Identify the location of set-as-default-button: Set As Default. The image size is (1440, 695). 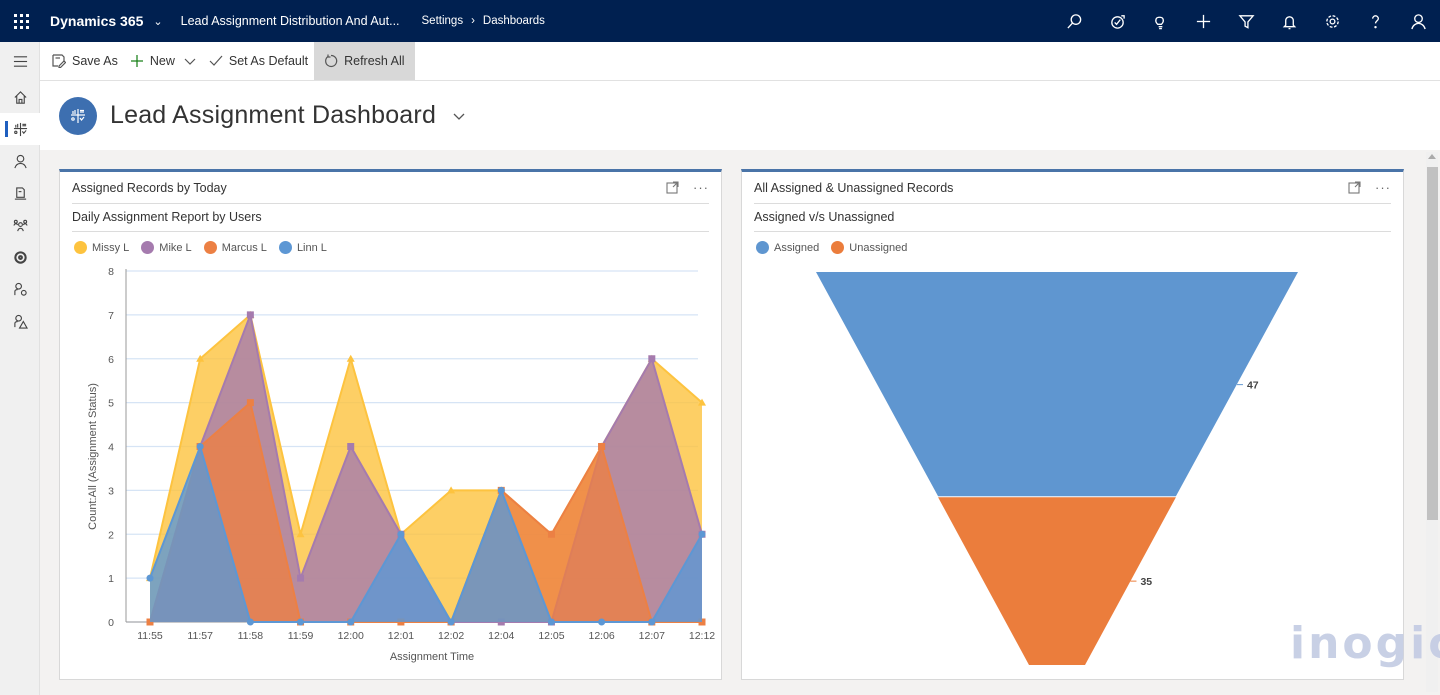
(258, 61).